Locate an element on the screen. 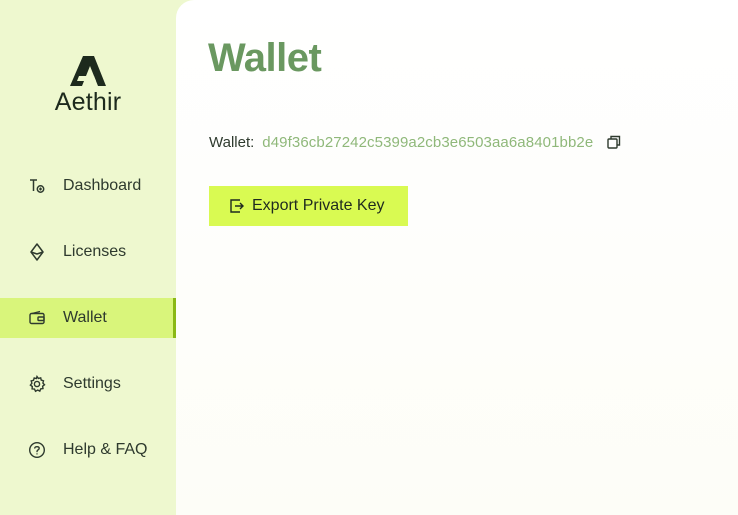 Image resolution: width=738 pixels, height=515 pixels. sidebar-item-label: Settings is located at coordinates (92, 383).